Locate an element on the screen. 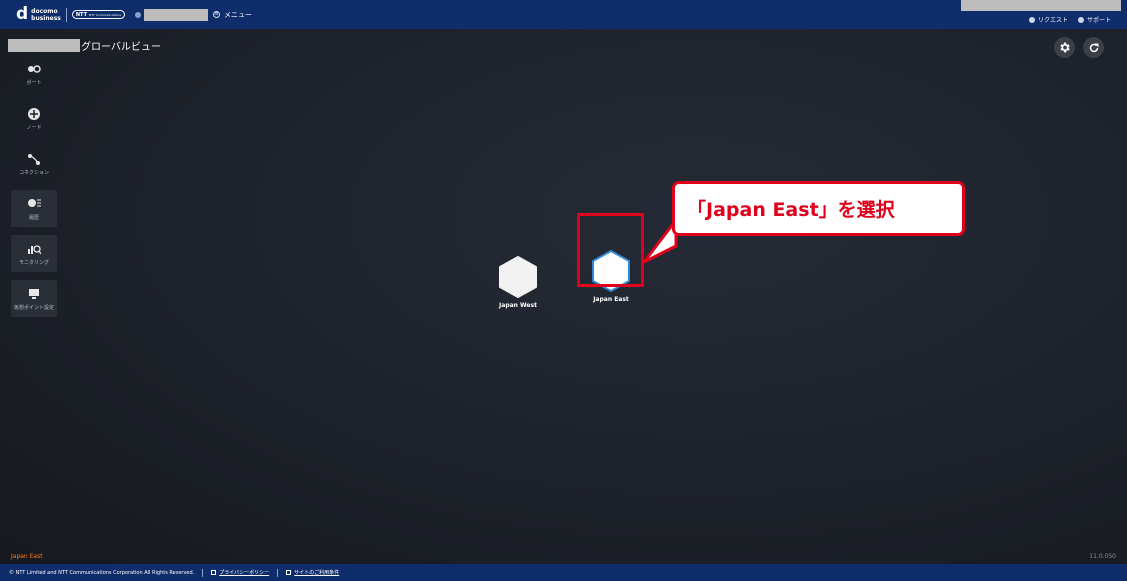  history-icon is located at coordinates (34, 202).